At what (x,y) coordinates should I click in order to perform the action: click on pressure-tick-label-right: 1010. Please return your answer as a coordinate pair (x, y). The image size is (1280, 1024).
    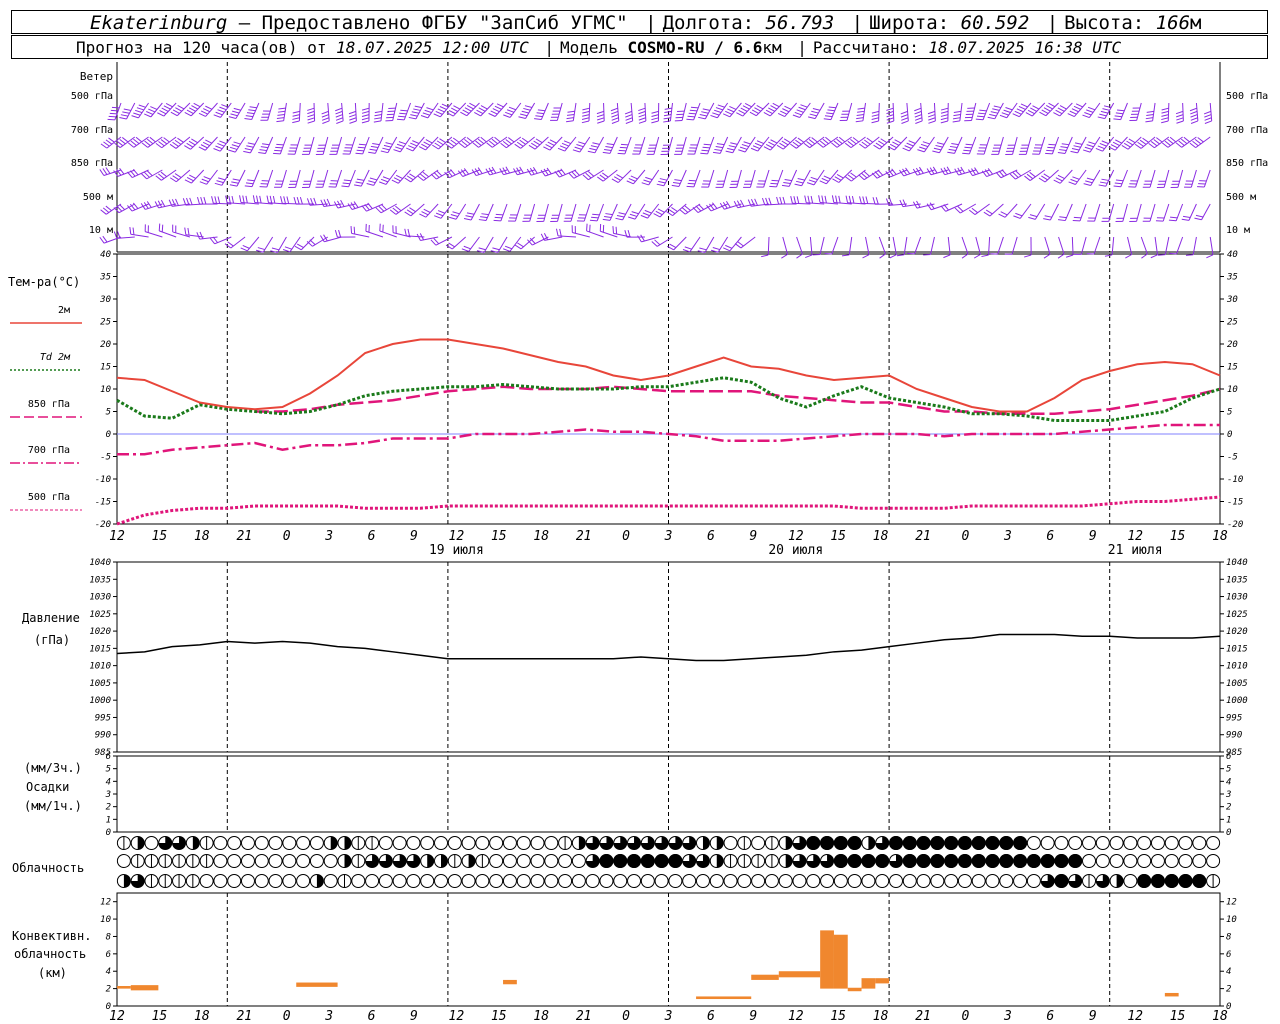
    Looking at the image, I should click on (1237, 667).